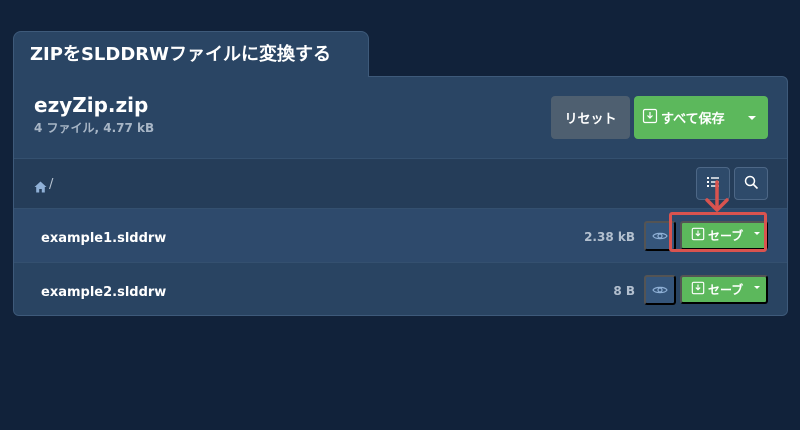 This screenshot has width=800, height=430. What do you see at coordinates (609, 237) in the screenshot?
I see `file-size: 2.38 kB` at bounding box center [609, 237].